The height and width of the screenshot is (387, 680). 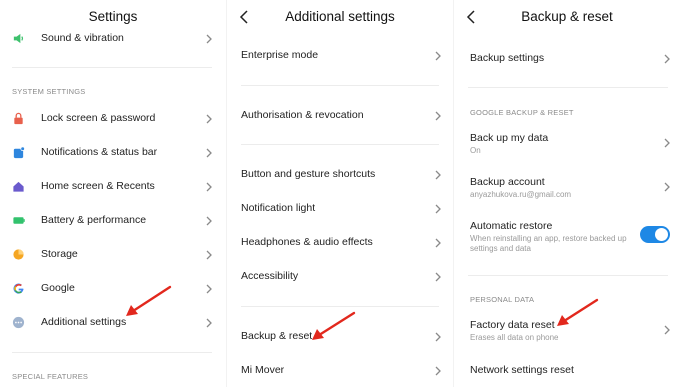 I want to click on item-label: Notification light, so click(x=278, y=208).